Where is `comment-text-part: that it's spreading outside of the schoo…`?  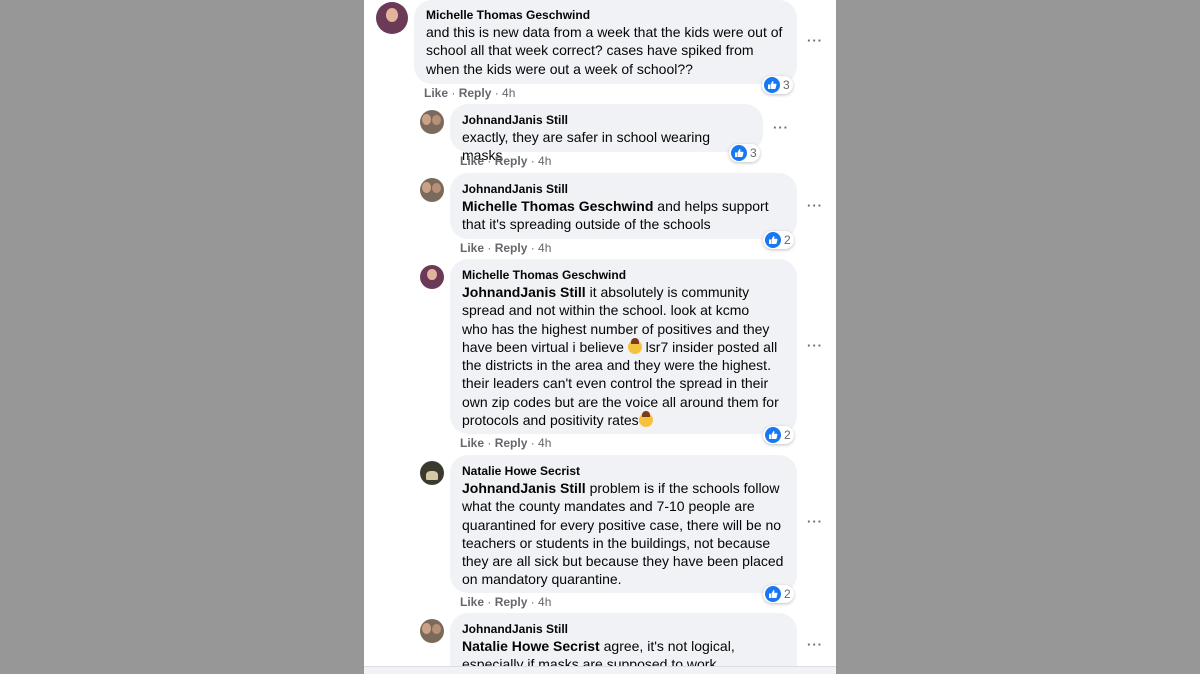 comment-text-part: that it's spreading outside of the schoo… is located at coordinates (586, 224).